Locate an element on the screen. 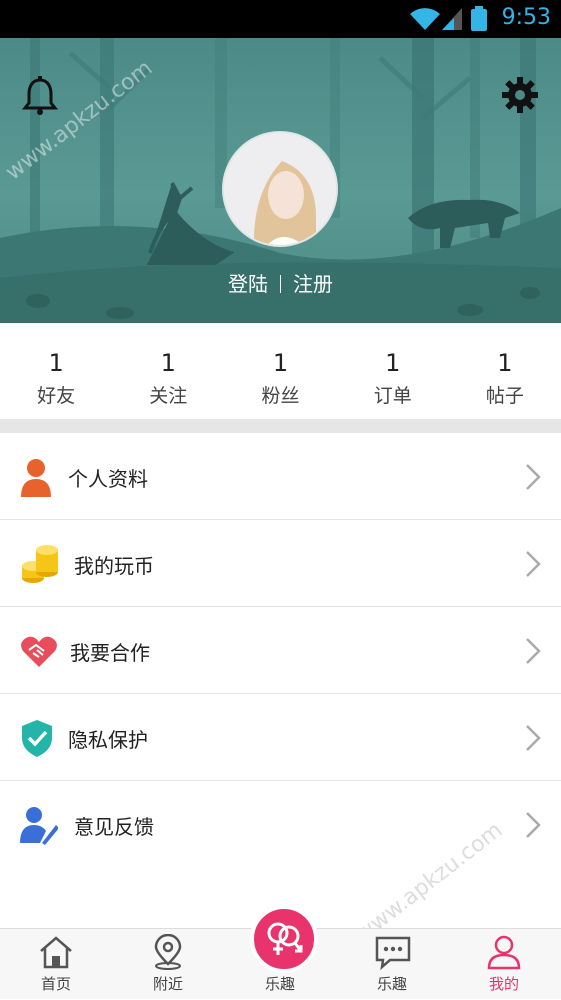 The image size is (561, 1000). stat-label: 粉丝 is located at coordinates (280, 396).